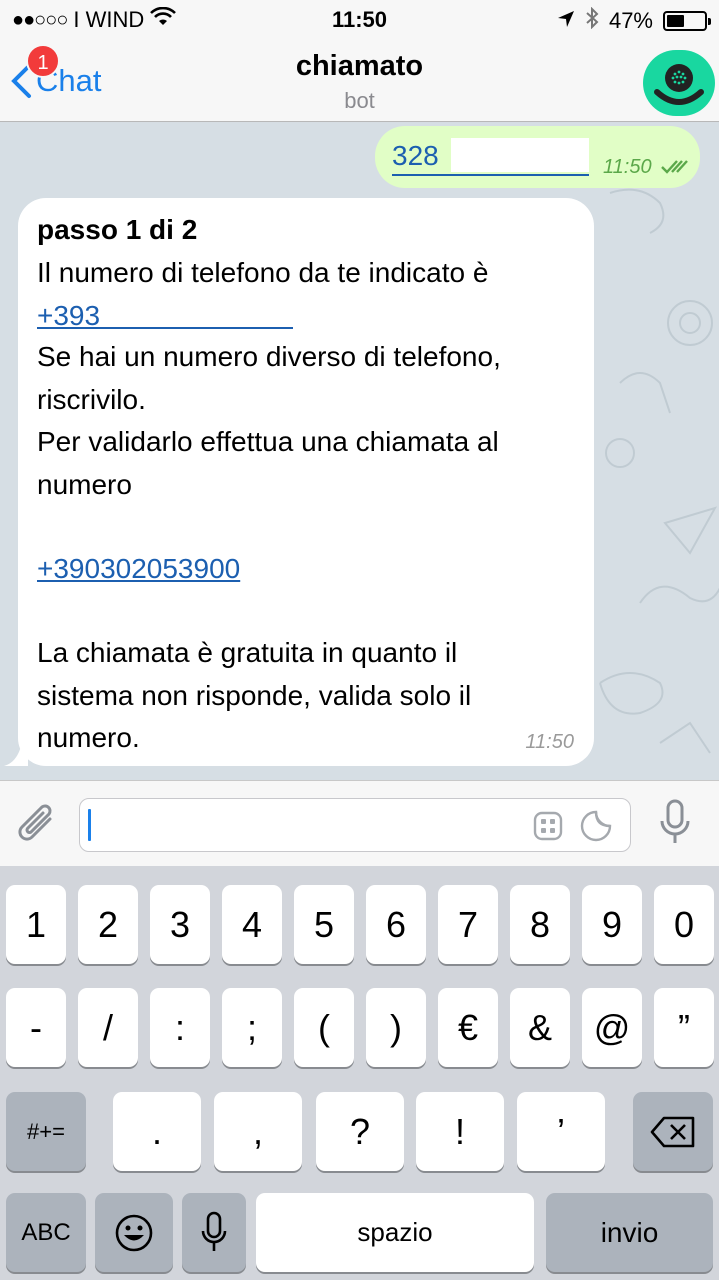 The image size is (719, 1280). What do you see at coordinates (561, 1131) in the screenshot?
I see `key-apostrophe: ’` at bounding box center [561, 1131].